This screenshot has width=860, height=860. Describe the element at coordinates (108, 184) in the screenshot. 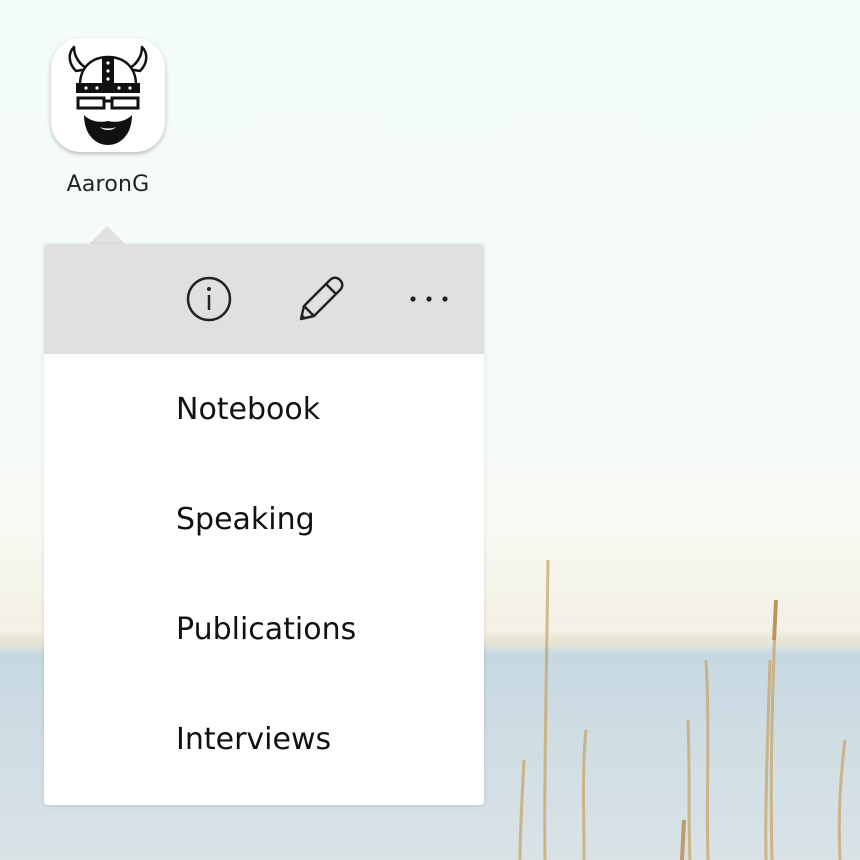

I see `app-label: AaronG` at that location.